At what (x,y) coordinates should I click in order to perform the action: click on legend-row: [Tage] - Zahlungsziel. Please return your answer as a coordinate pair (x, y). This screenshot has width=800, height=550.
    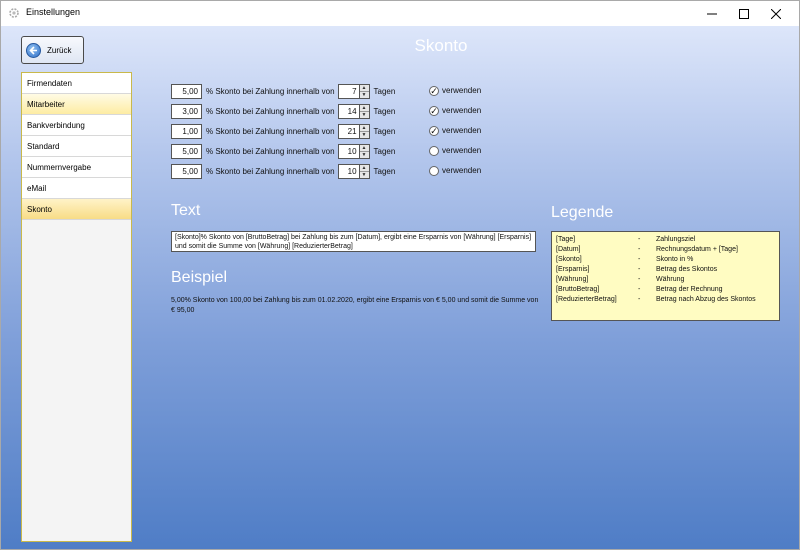
    Looking at the image, I should click on (665, 240).